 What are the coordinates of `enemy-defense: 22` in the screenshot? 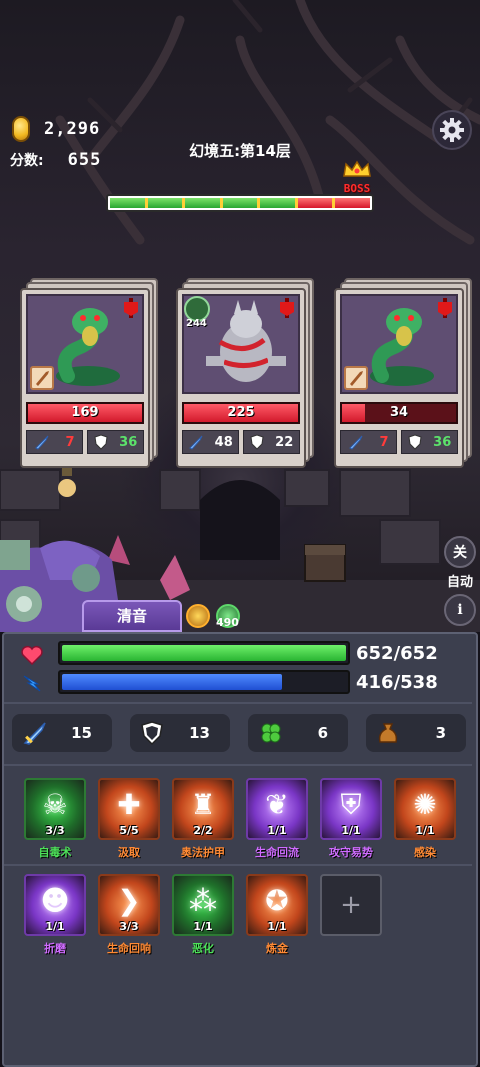 It's located at (271, 442).